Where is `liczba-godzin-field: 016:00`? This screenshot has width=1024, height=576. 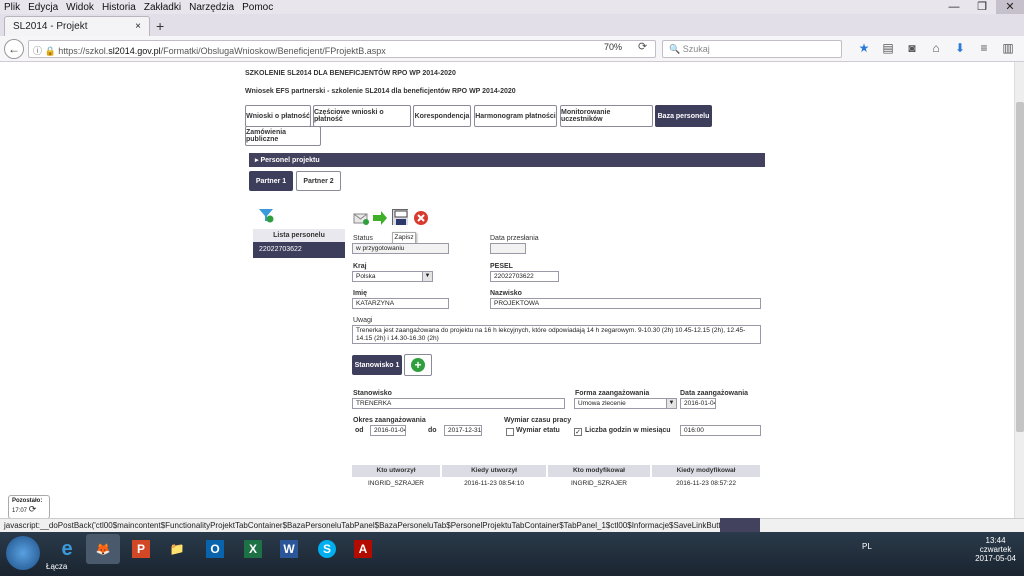
liczba-godzin-field: 016:00 is located at coordinates (720, 430).